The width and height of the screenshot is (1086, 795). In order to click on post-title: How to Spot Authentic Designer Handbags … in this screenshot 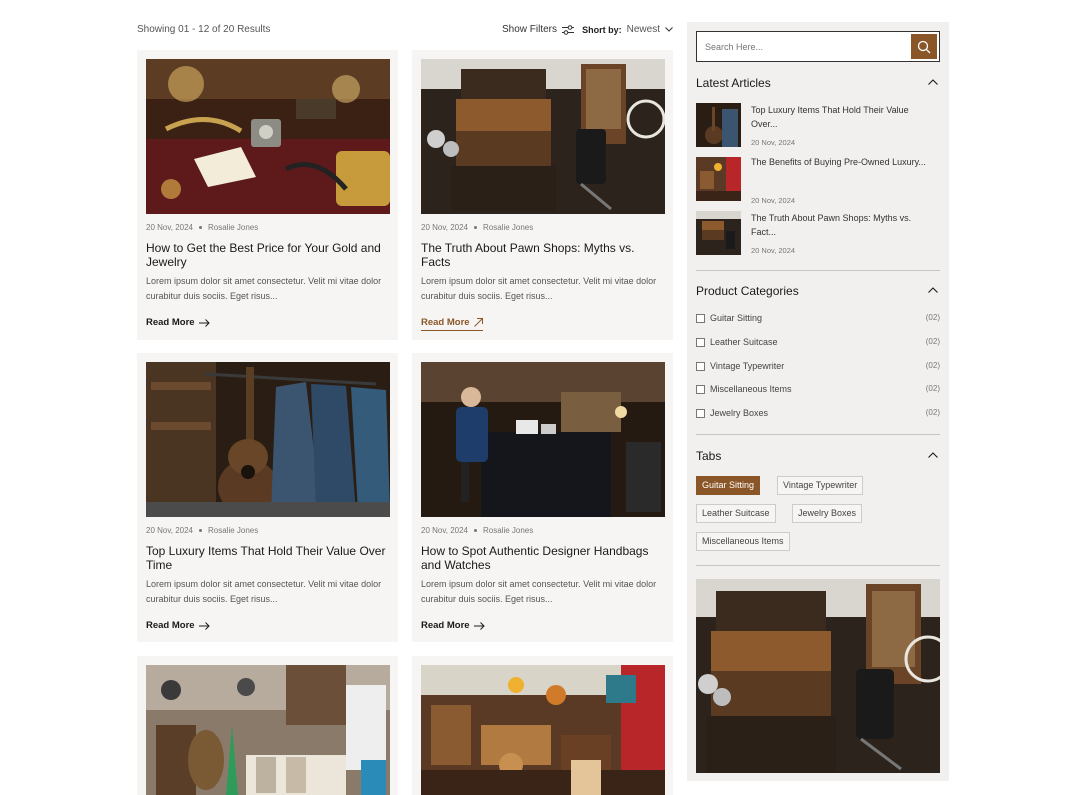, I will do `click(541, 558)`.